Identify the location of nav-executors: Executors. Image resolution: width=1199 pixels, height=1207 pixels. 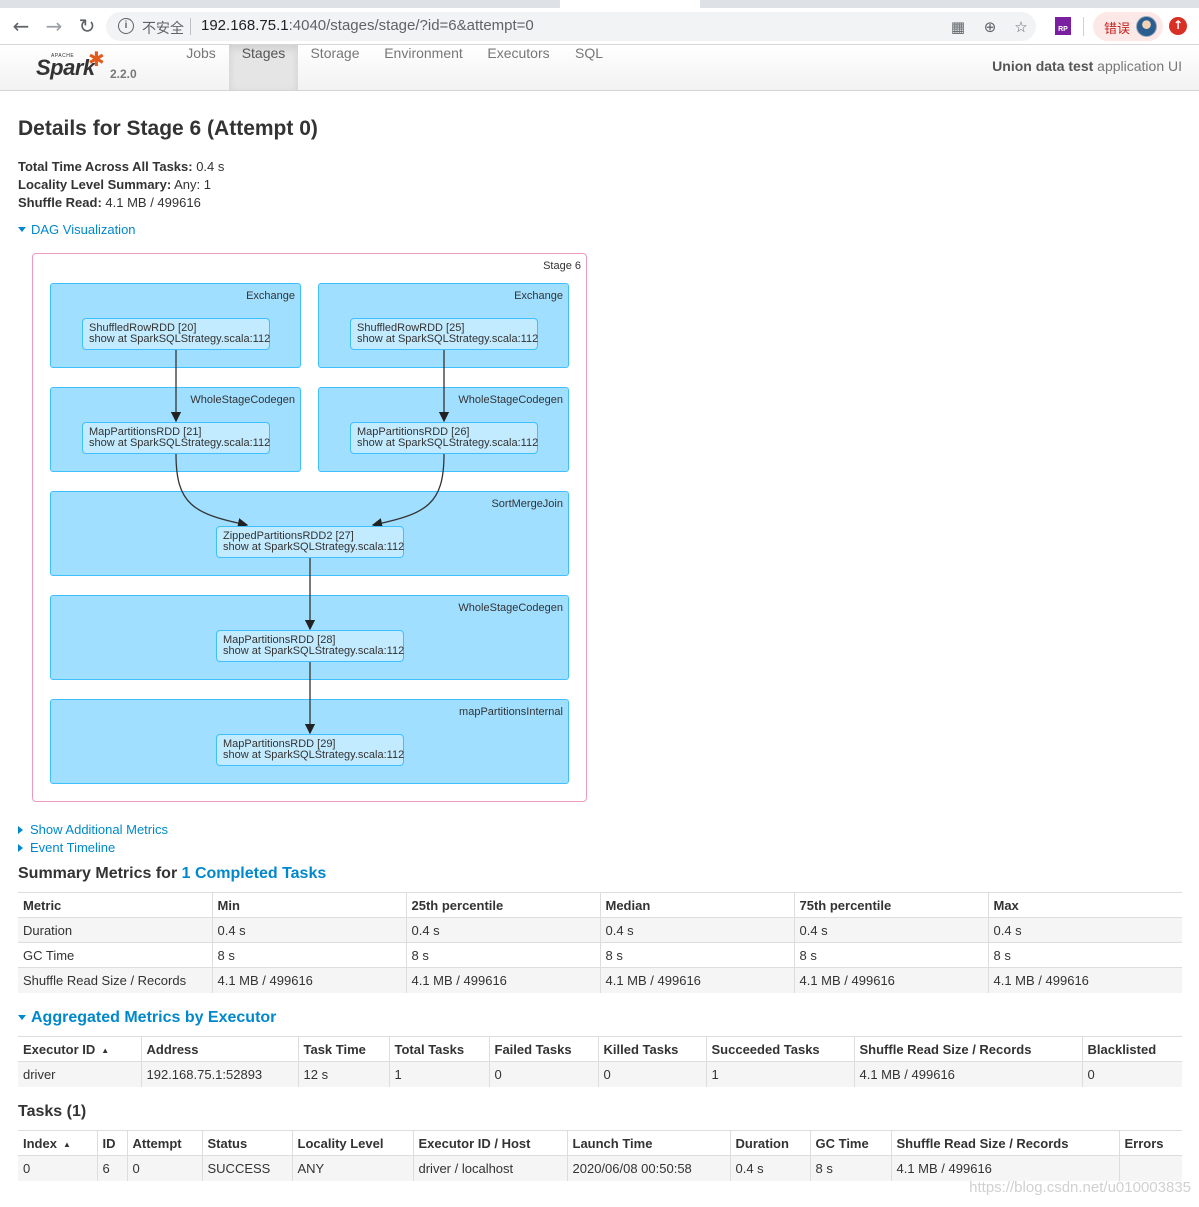
(518, 67).